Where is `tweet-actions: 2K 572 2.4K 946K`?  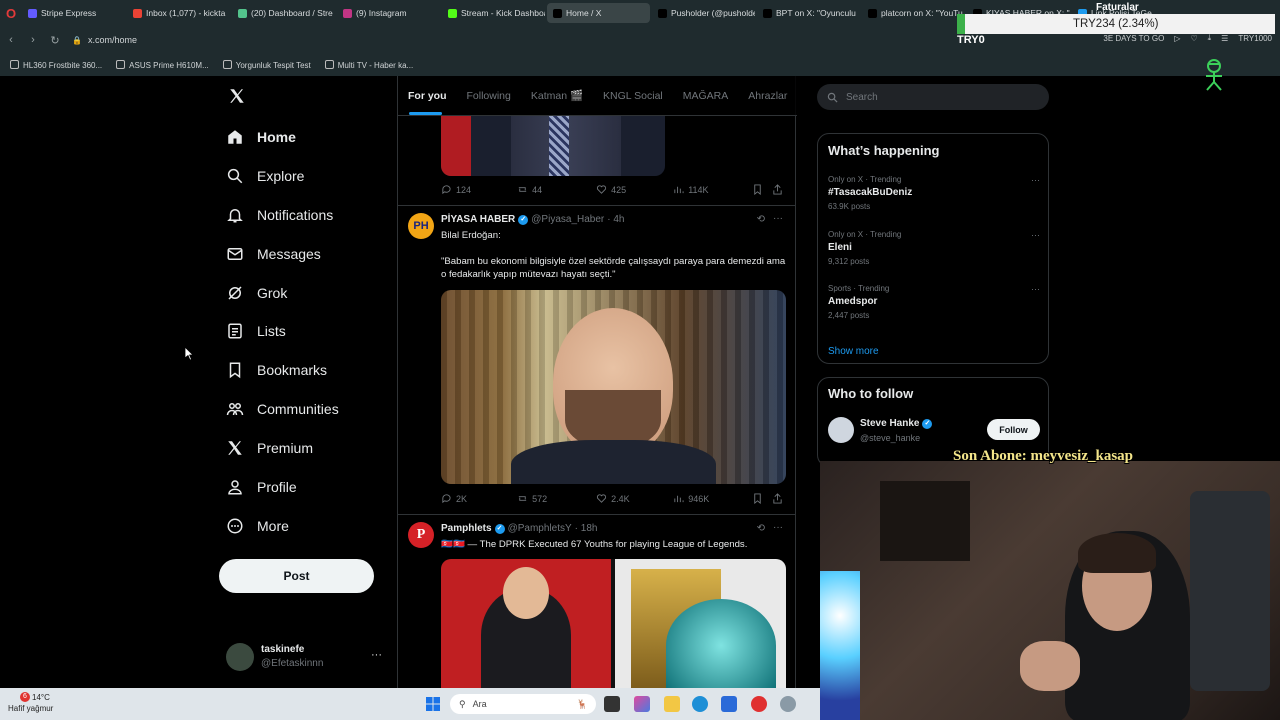 tweet-actions: 2K 572 2.4K 946K is located at coordinates (612, 498).